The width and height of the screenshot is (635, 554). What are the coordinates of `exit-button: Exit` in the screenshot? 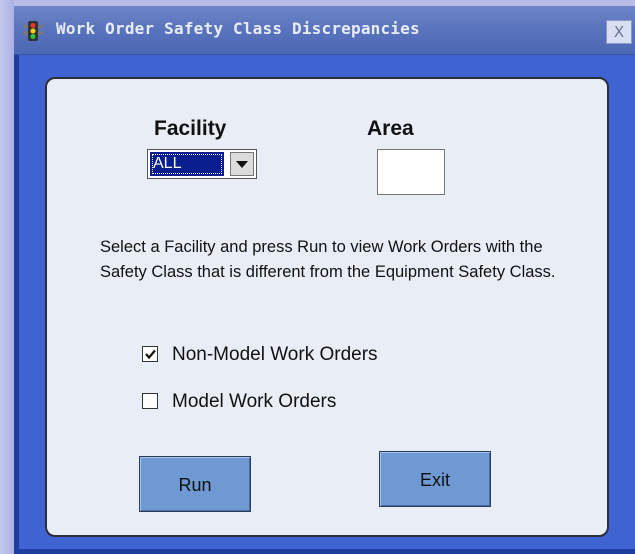 It's located at (435, 479).